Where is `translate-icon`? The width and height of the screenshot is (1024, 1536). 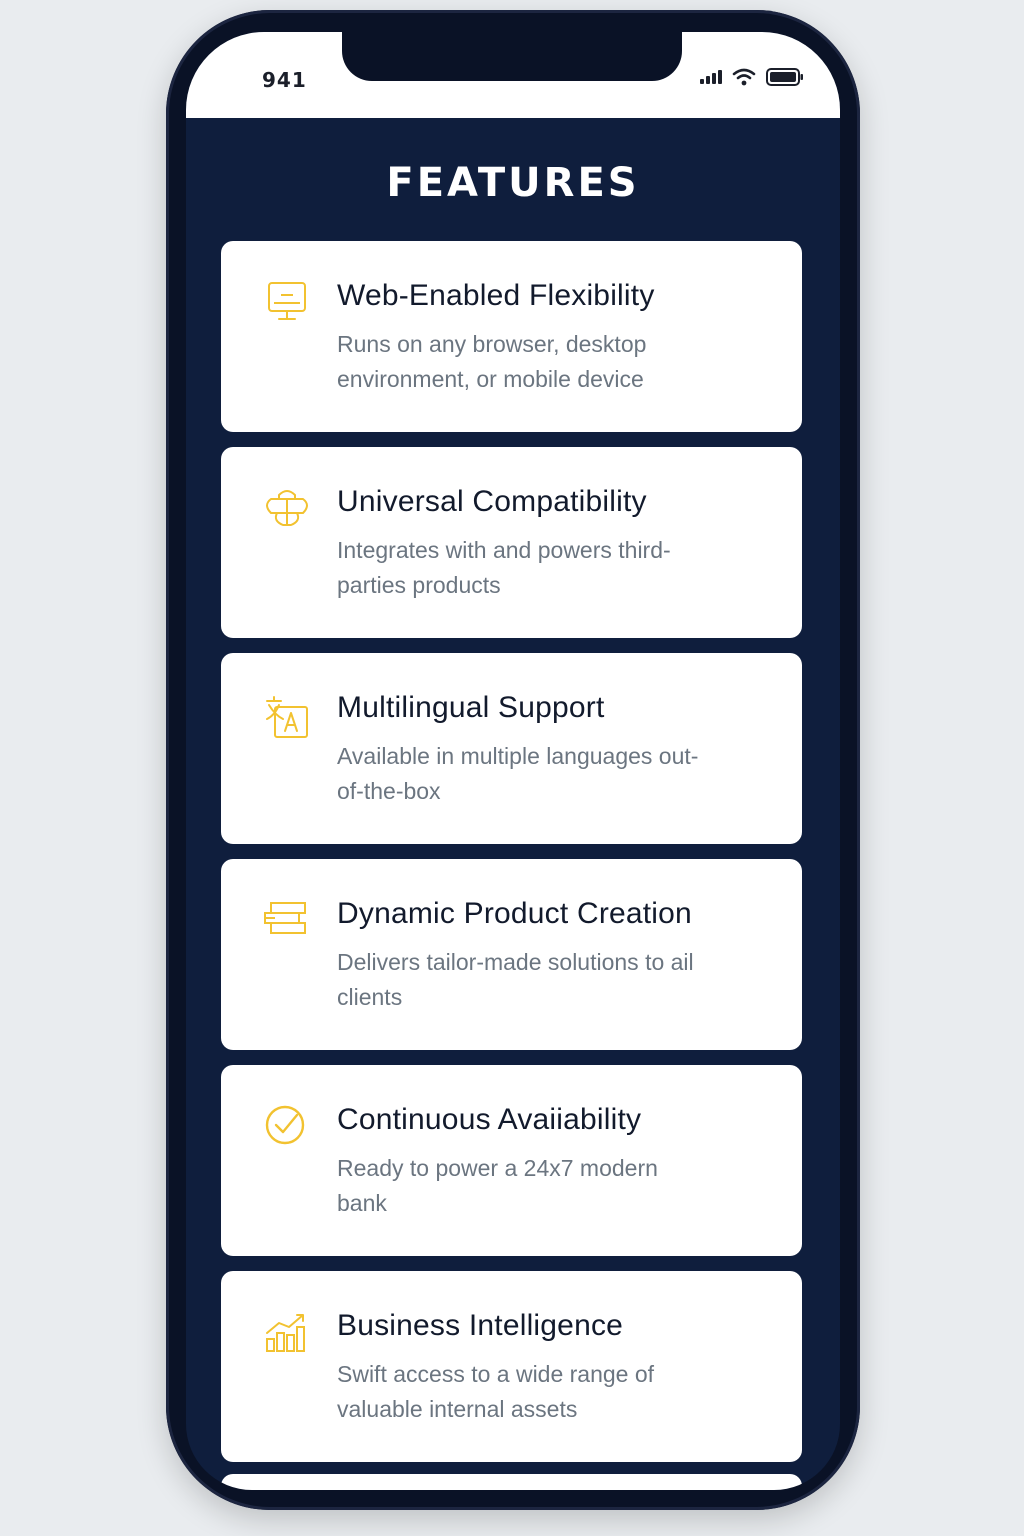
translate-icon is located at coordinates (287, 717).